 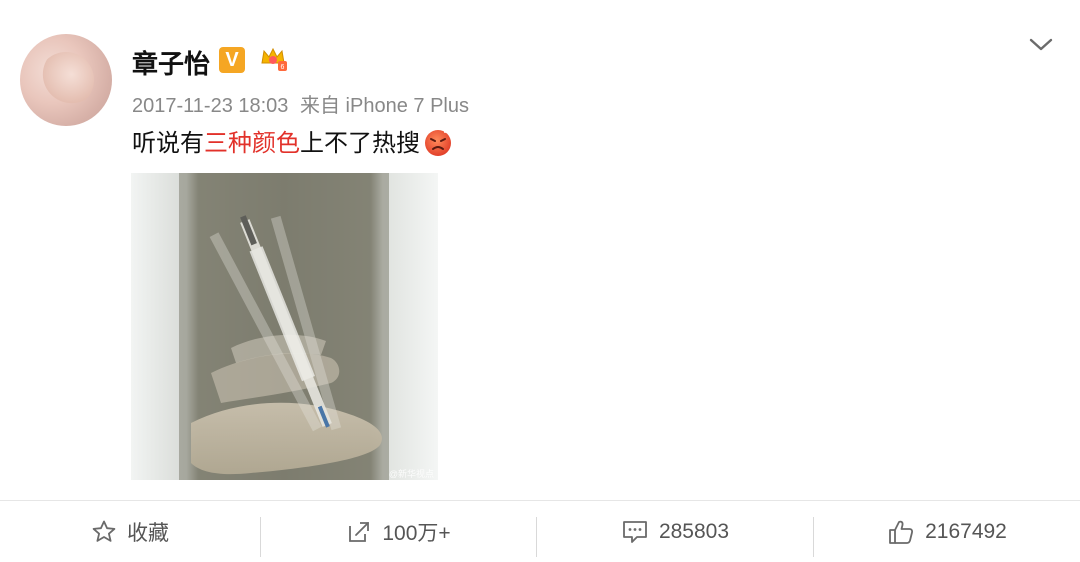 I want to click on like-count: 2167492, so click(x=966, y=531).